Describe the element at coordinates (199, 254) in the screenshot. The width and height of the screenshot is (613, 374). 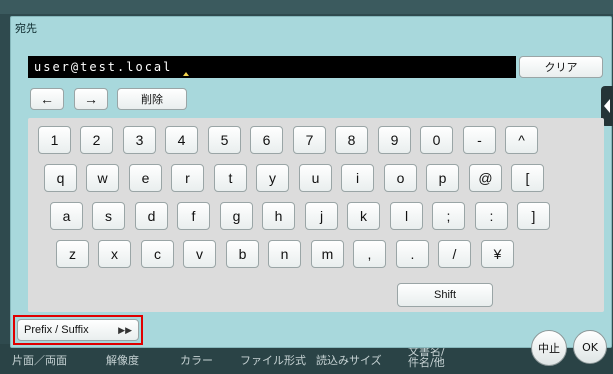
I see `key-v: v` at that location.